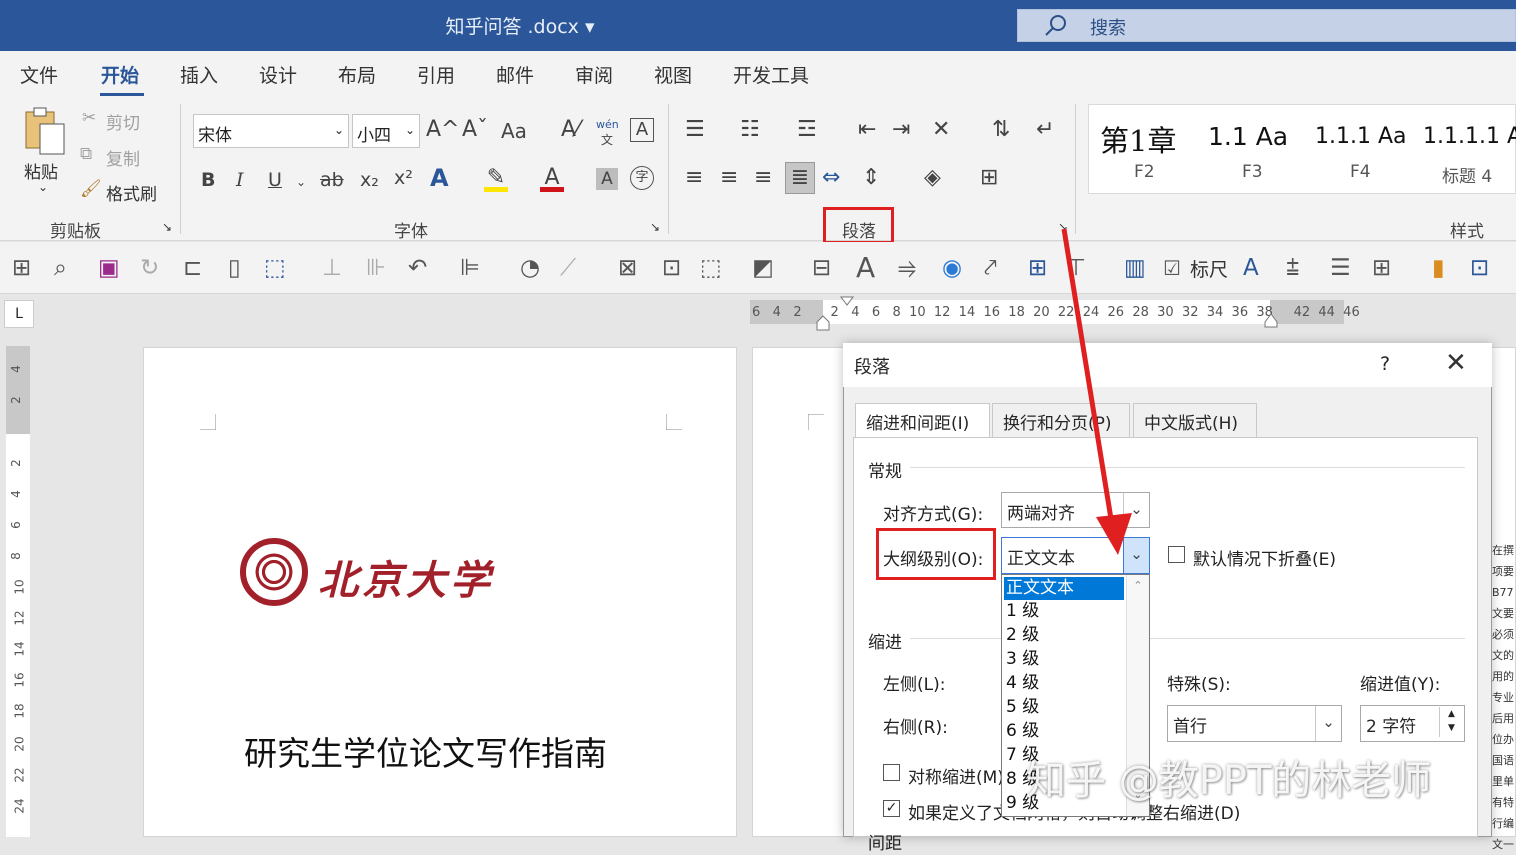 The image size is (1516, 855). I want to click on textbox-icon: ⬚, so click(275, 268).